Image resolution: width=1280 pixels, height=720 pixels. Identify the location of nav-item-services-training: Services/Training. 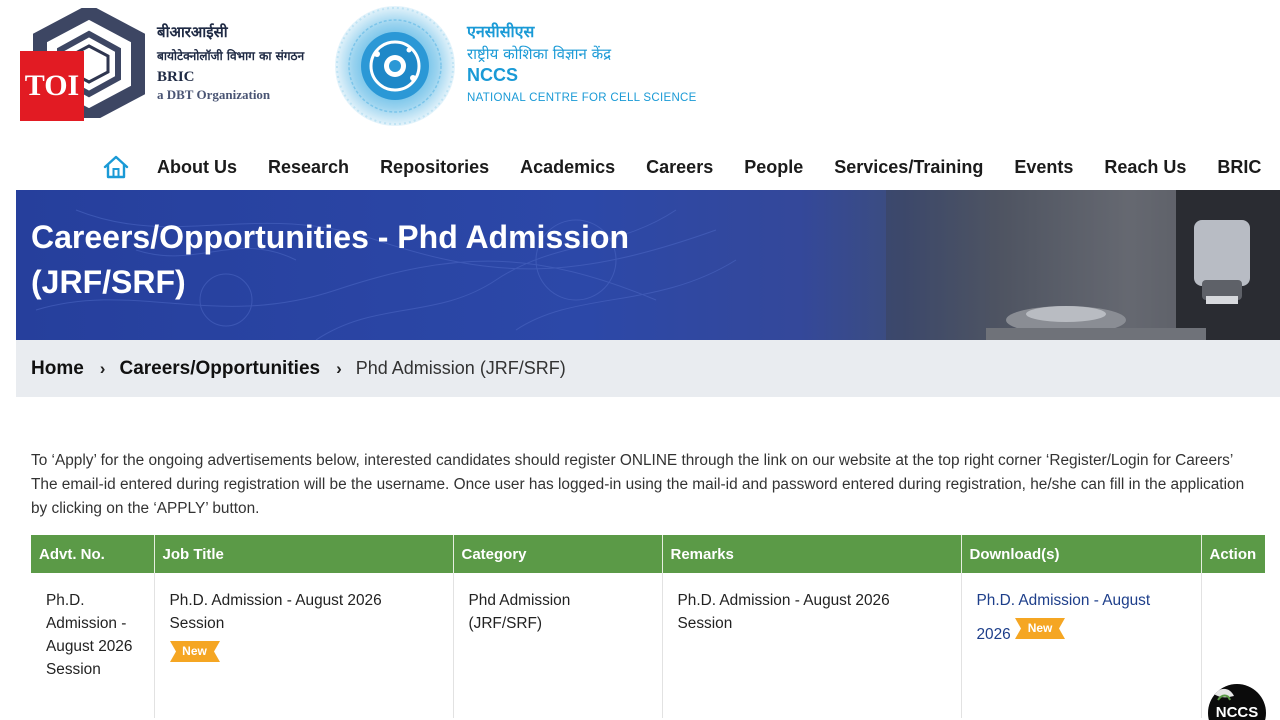
(908, 167).